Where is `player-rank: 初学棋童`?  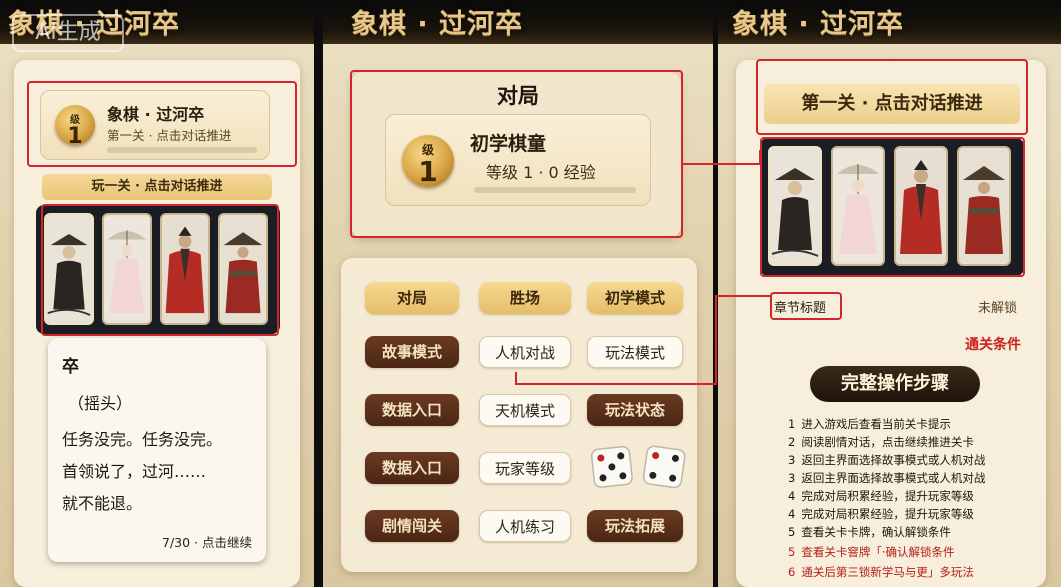 player-rank: 初学棋童 is located at coordinates (508, 144).